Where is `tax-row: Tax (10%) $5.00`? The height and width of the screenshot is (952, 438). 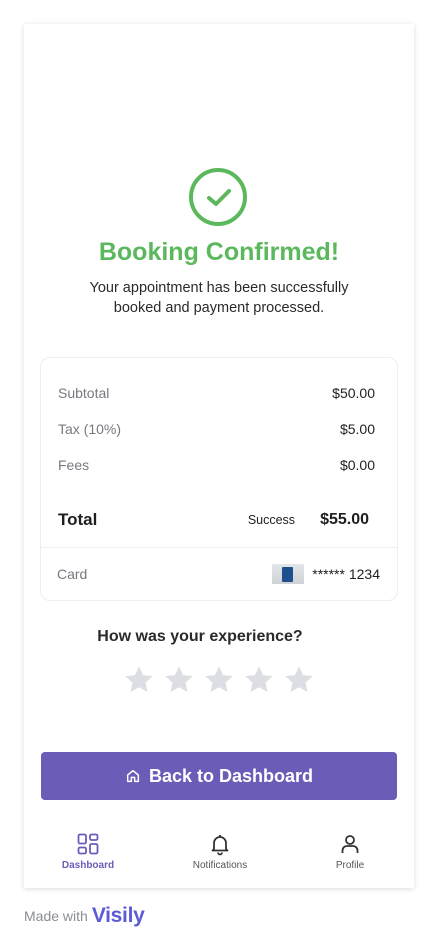 tax-row: Tax (10%) $5.00 is located at coordinates (216, 429).